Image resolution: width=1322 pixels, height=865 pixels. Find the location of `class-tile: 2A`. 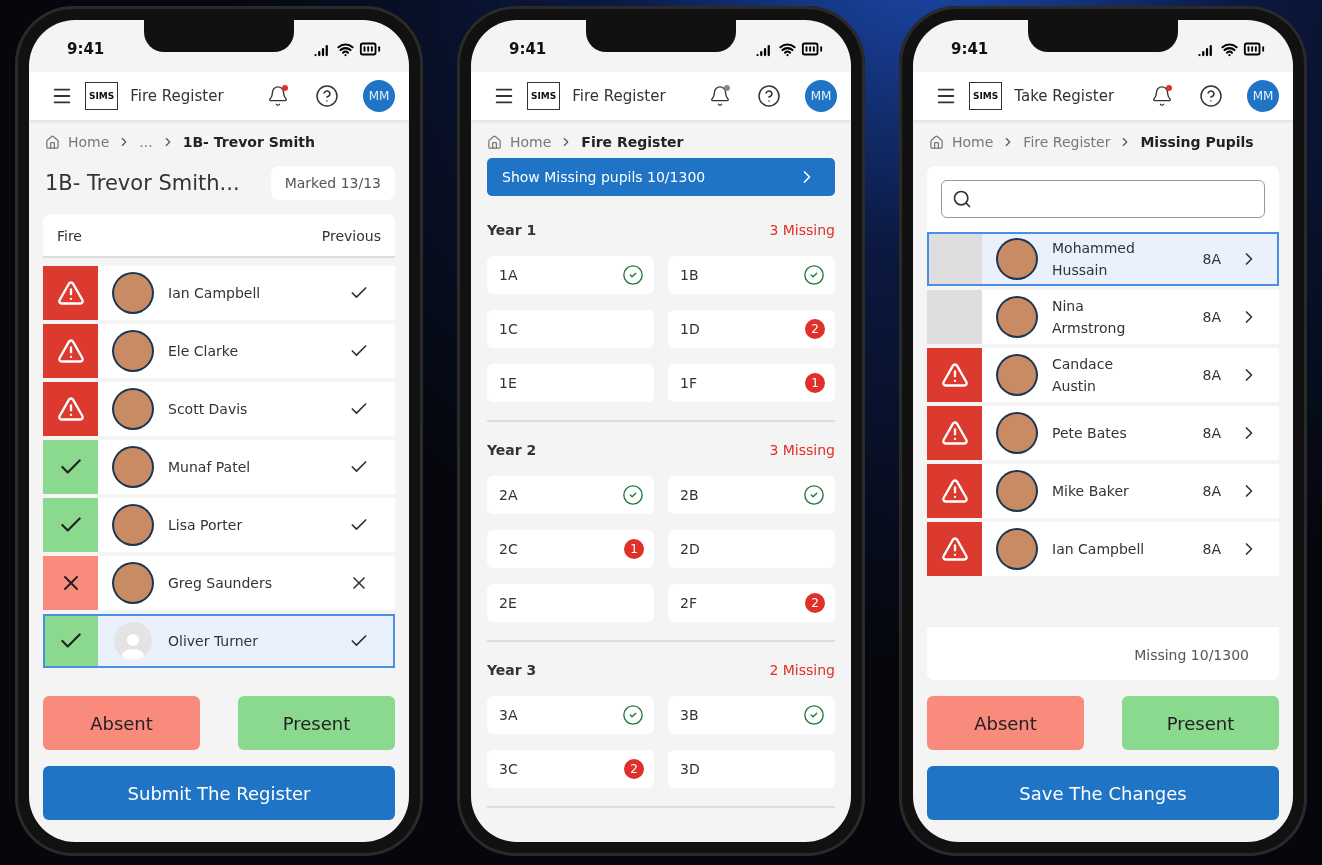

class-tile: 2A is located at coordinates (570, 495).